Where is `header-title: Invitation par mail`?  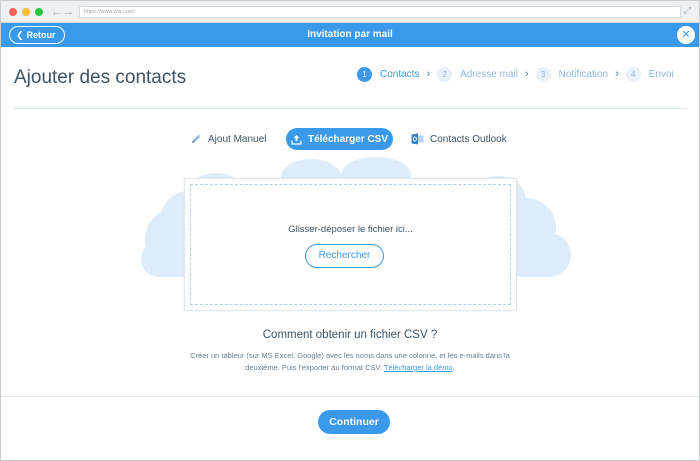 header-title: Invitation par mail is located at coordinates (350, 34).